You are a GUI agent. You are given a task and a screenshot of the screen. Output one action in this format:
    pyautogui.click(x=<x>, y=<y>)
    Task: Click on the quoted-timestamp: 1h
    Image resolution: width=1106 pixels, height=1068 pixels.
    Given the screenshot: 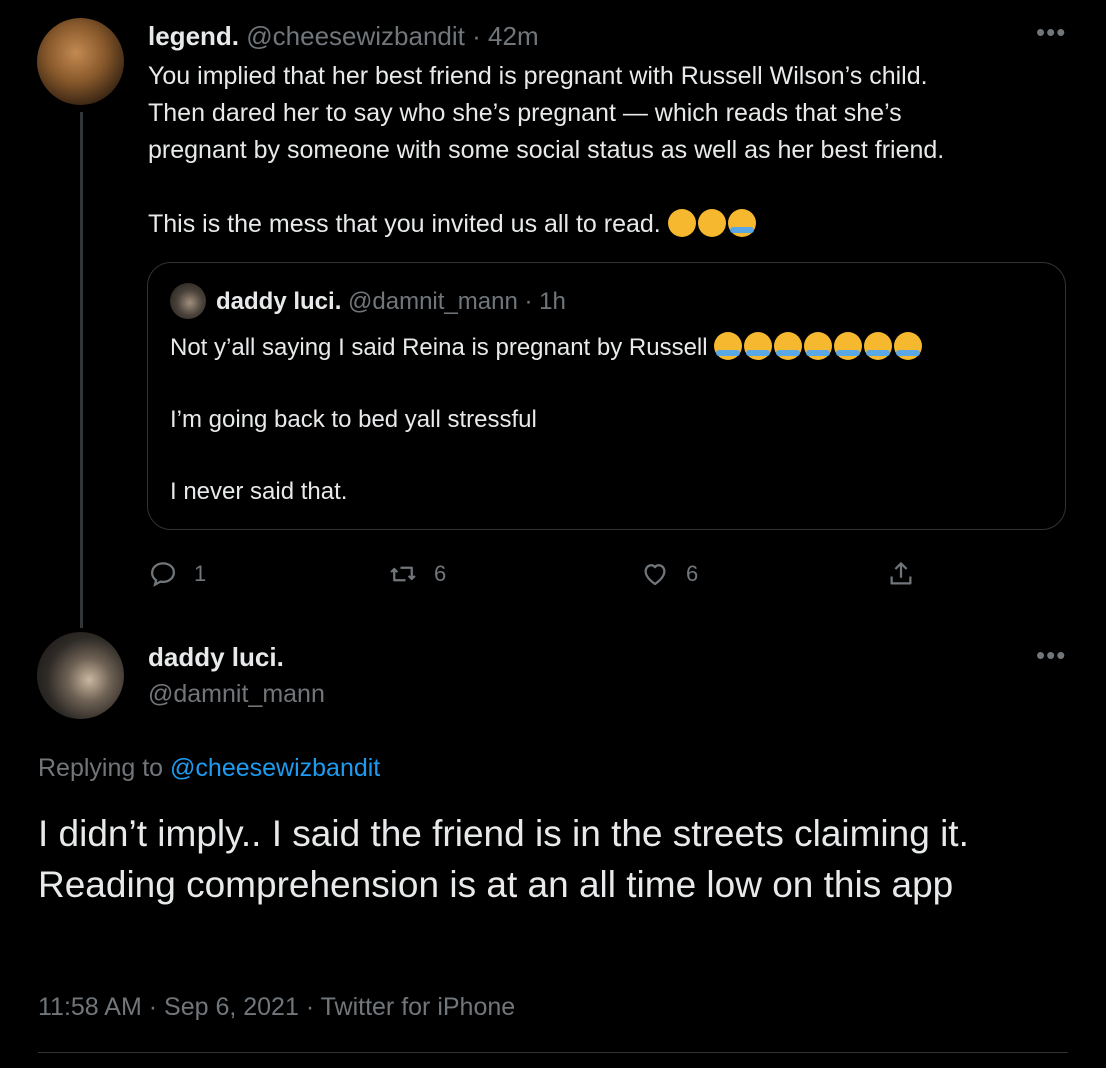 What is the action you would take?
    pyautogui.click(x=552, y=301)
    